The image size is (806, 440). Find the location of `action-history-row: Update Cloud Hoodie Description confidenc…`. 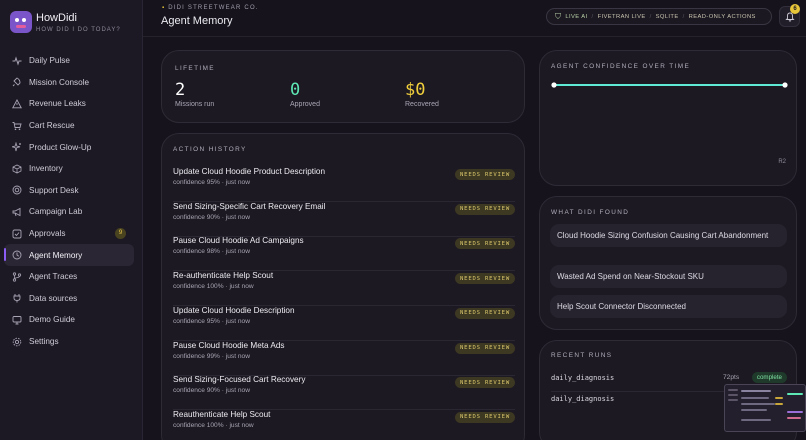

action-history-row: Update Cloud Hoodie Description confidenc… is located at coordinates (344, 323).